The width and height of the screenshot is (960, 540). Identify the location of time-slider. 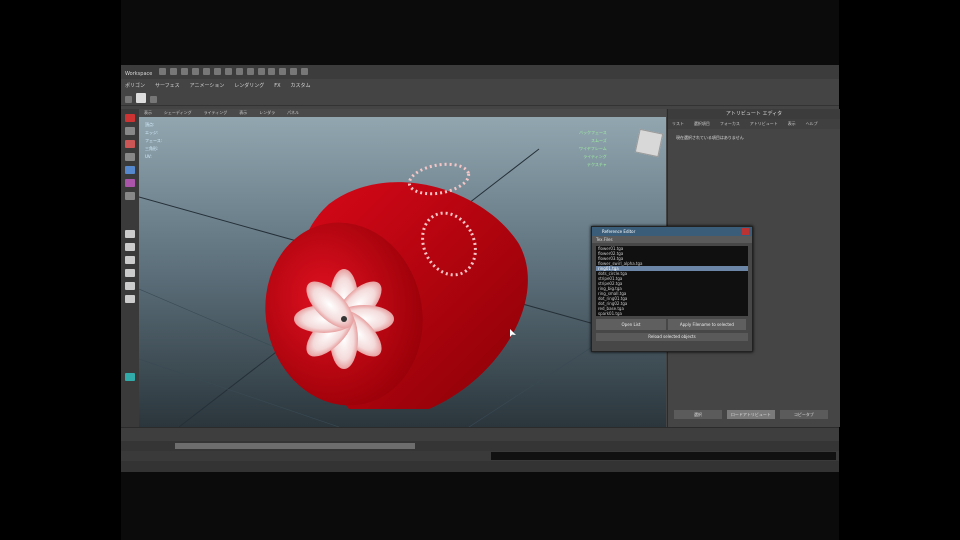
(480, 434).